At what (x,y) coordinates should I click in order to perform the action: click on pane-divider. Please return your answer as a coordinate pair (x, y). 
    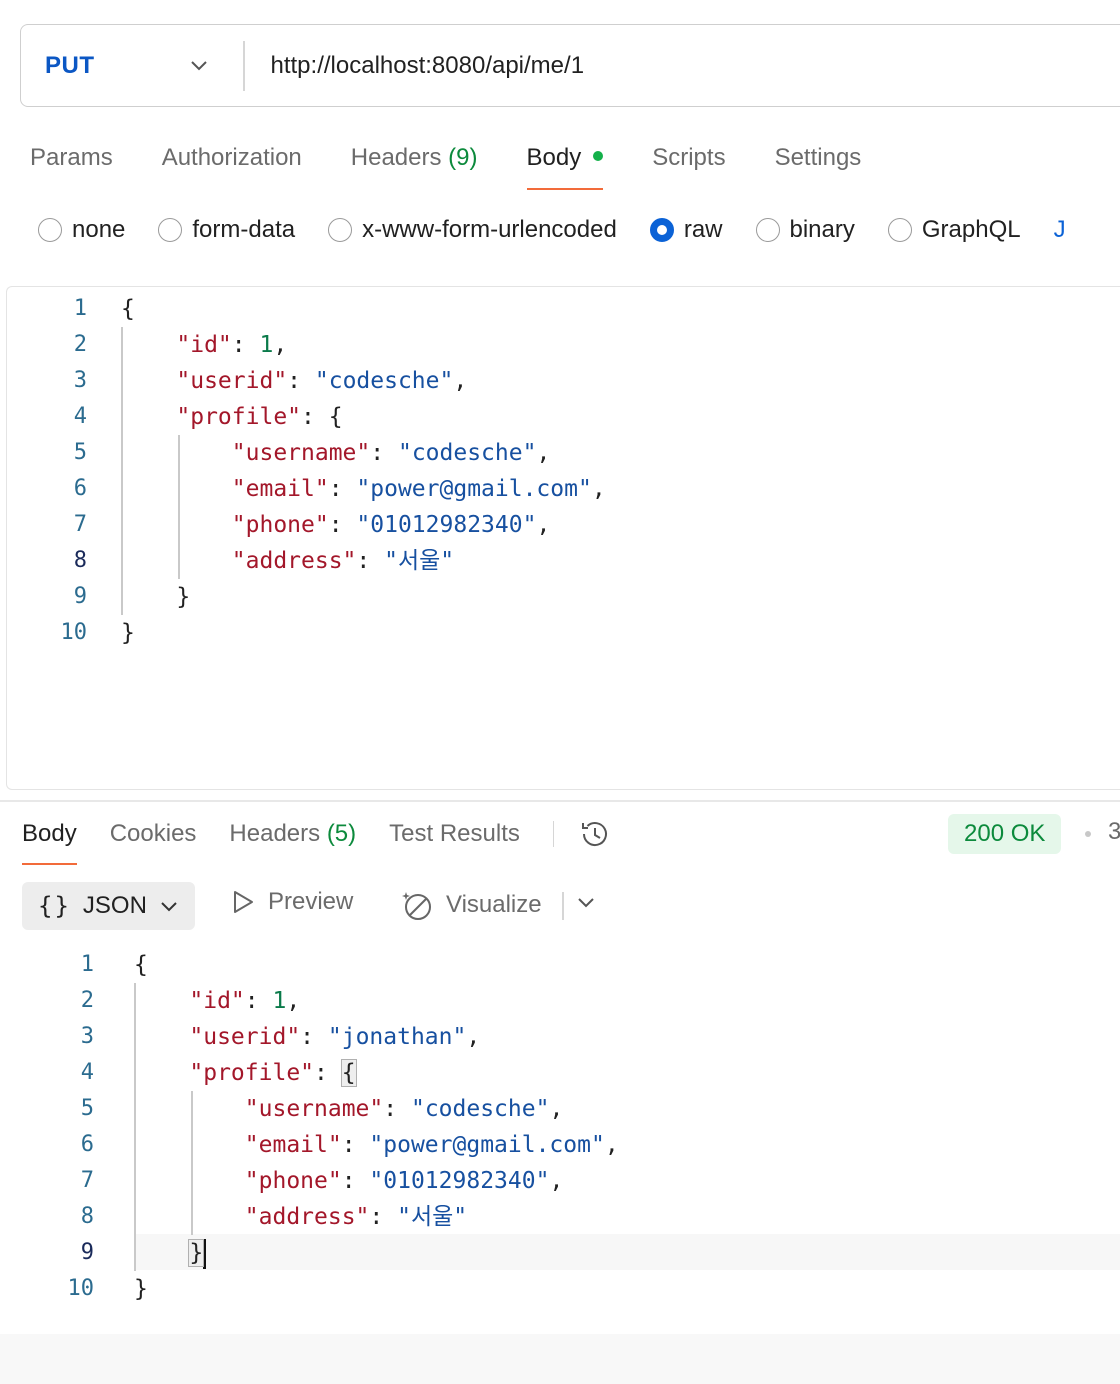
    Looking at the image, I should click on (560, 801).